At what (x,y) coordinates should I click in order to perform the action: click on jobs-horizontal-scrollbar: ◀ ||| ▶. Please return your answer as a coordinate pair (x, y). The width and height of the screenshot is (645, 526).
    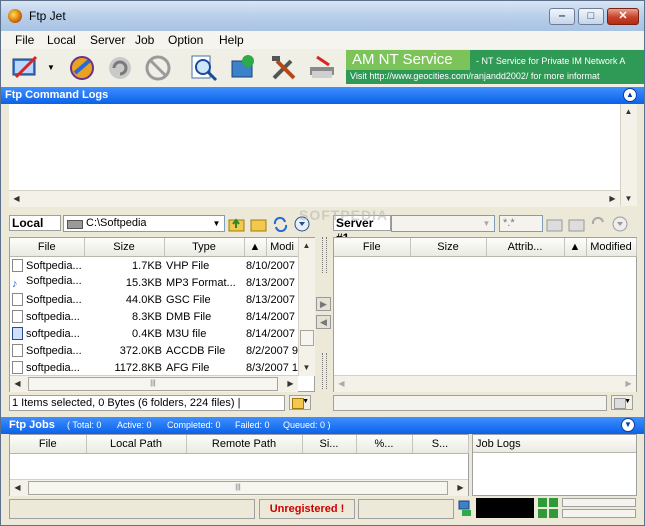
    Looking at the image, I should click on (239, 487).